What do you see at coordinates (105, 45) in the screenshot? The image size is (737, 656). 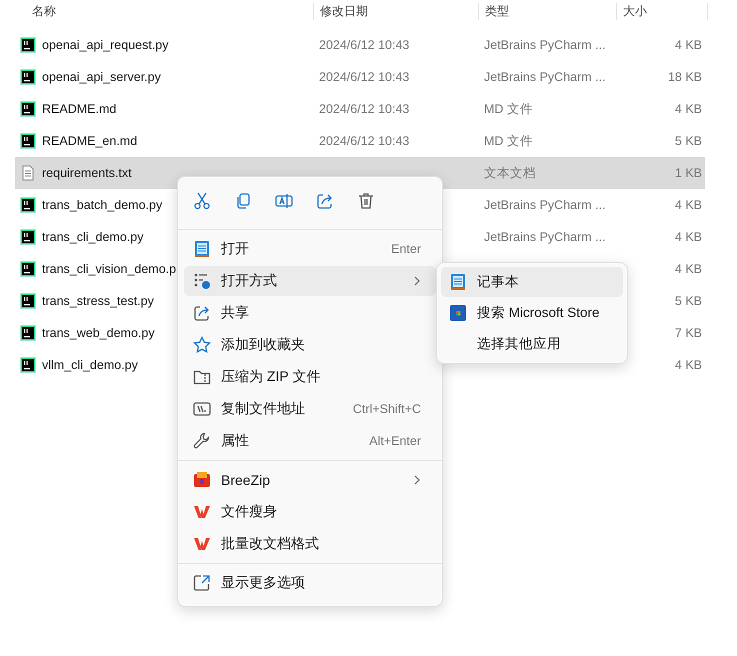 I see `file-name: openai_api_request.py` at bounding box center [105, 45].